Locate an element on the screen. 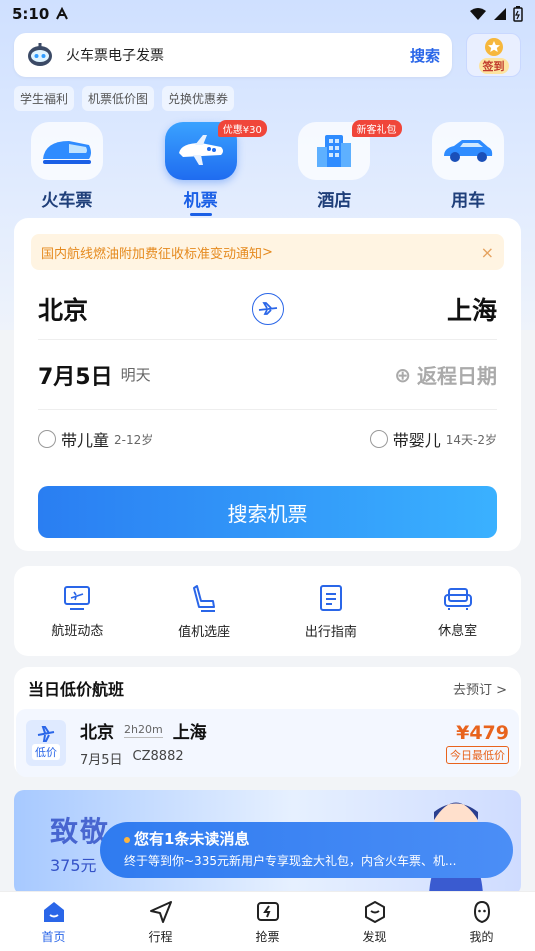 This screenshot has height=951, width=535. battery-icon is located at coordinates (518, 14).